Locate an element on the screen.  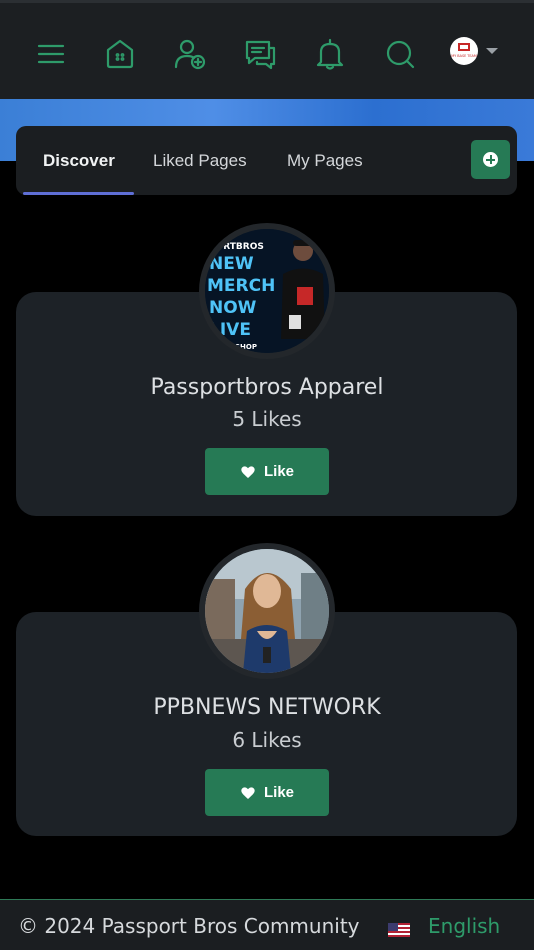
plus-circle-icon is located at coordinates (490, 159).